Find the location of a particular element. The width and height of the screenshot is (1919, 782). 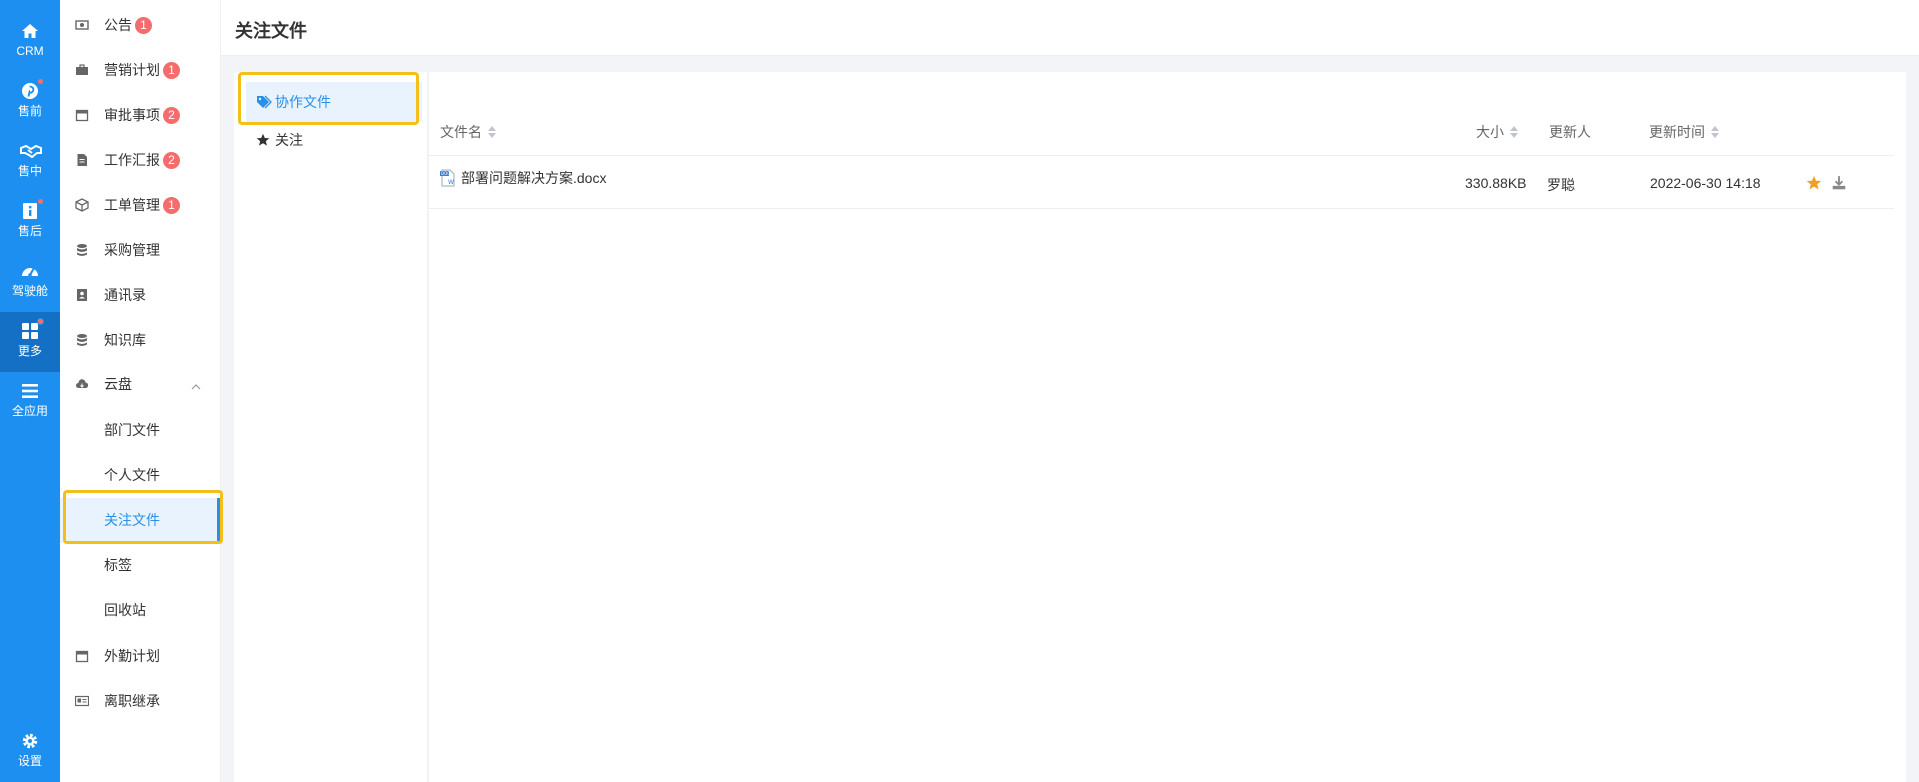

file-category-panel: 协作文件 关注 is located at coordinates (331, 427).